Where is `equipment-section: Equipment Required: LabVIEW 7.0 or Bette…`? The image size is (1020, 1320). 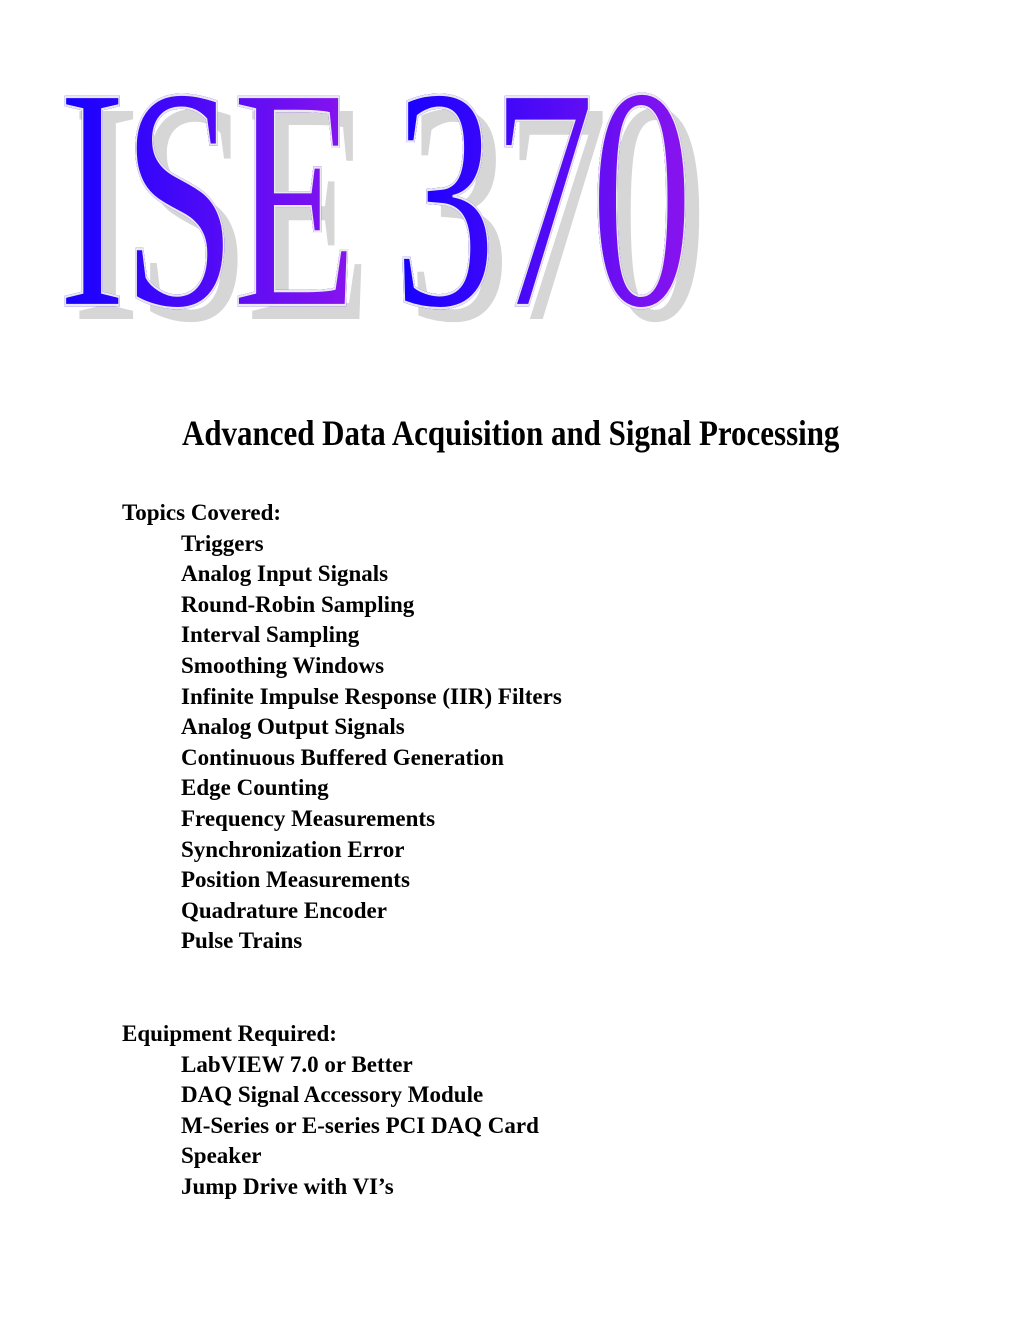
equipment-section: Equipment Required: LabVIEW 7.0 or Bette… is located at coordinates (330, 1111).